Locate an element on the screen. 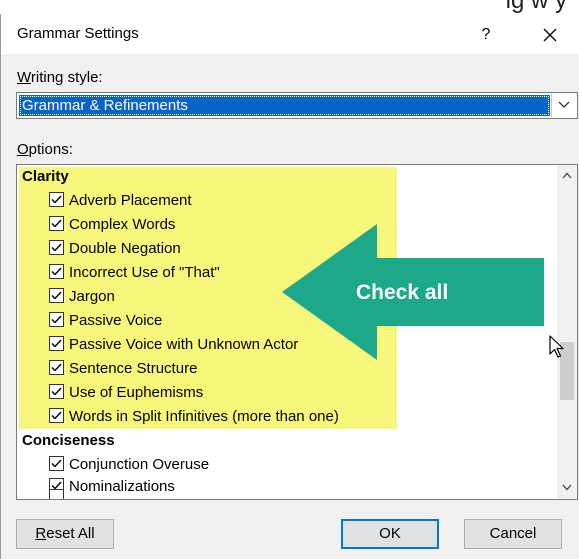 This screenshot has width=579, height=559. option-complex-words: Complex Words is located at coordinates (112, 225).